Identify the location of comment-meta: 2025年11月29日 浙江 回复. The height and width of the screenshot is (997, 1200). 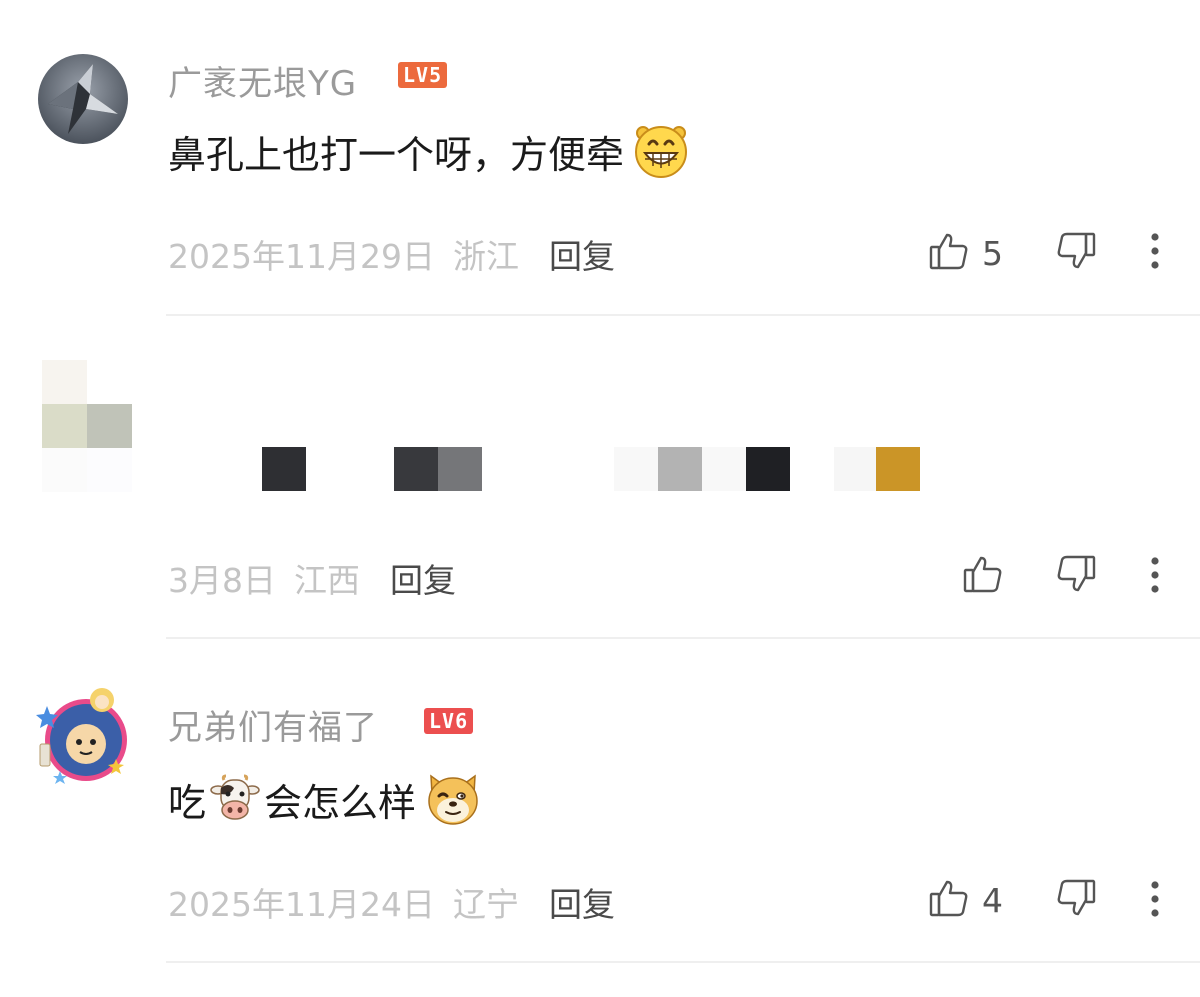
(391, 254).